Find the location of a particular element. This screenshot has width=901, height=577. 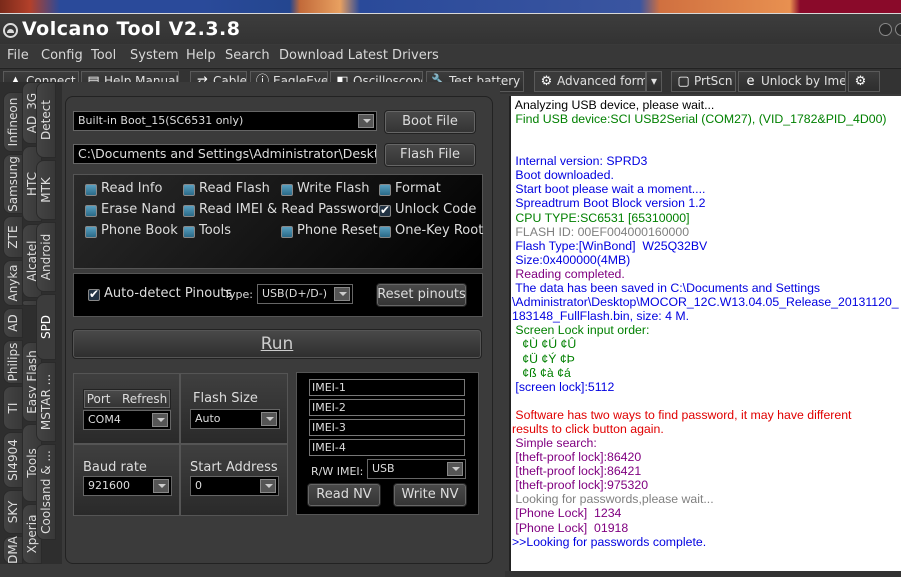

log-line: CPU TYPE:SC6531 [65310000] is located at coordinates (601, 217).